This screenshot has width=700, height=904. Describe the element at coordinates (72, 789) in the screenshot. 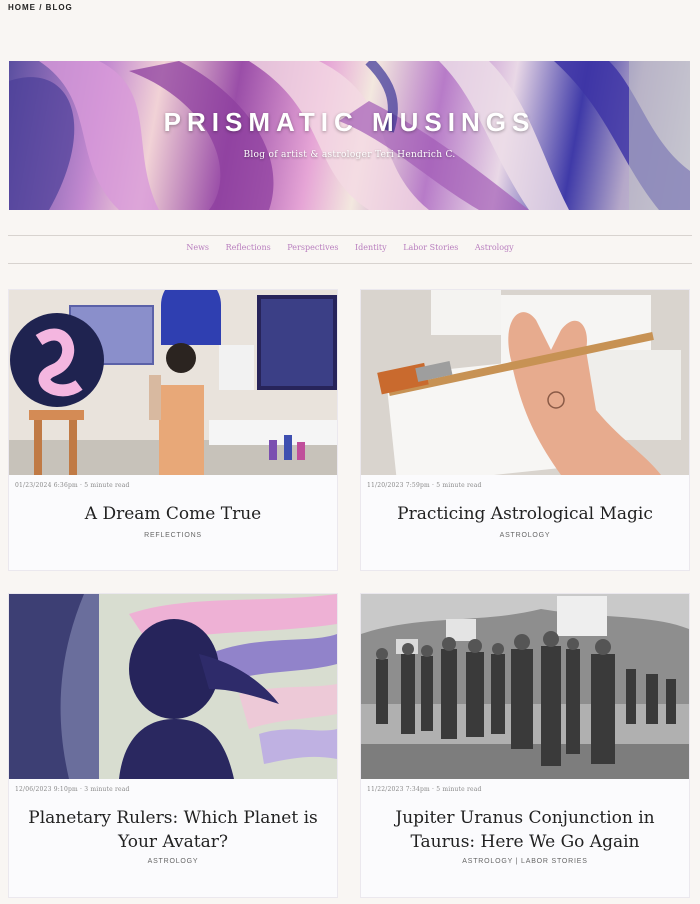

I see `post-meta: 12/06/2023 9:10pm · 3 minute read` at that location.